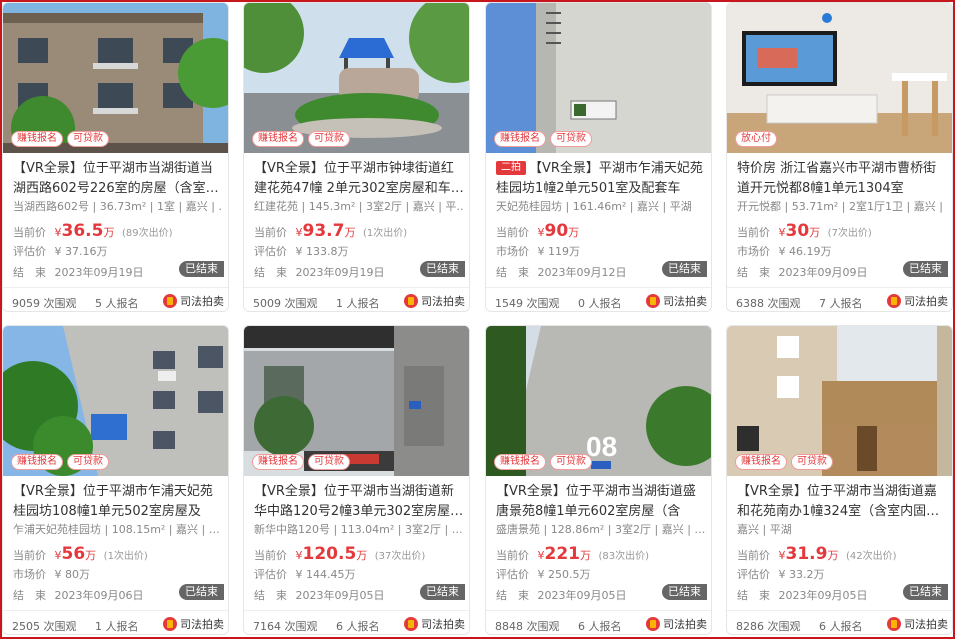  I want to click on listing-tag: 放心付, so click(756, 139).